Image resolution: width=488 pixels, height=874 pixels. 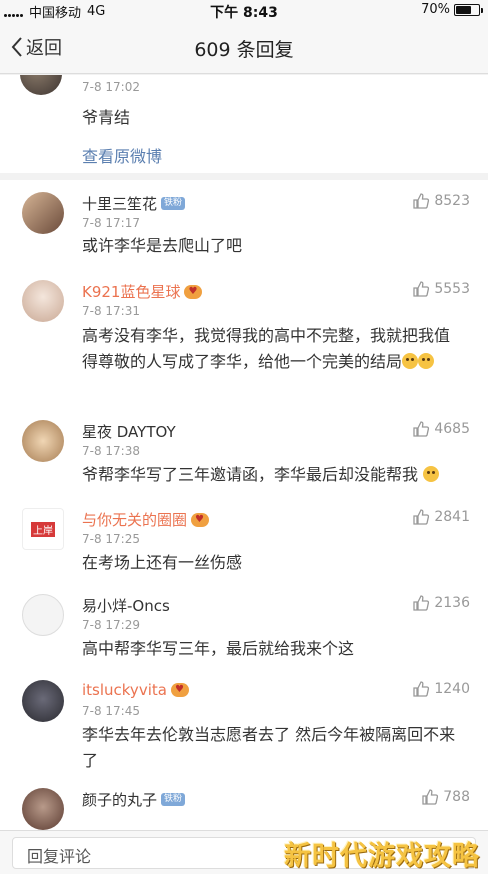 I want to click on comment-text: 爷帮李华写了三年邀请函，李华最后却没能帮我, so click(x=272, y=475).